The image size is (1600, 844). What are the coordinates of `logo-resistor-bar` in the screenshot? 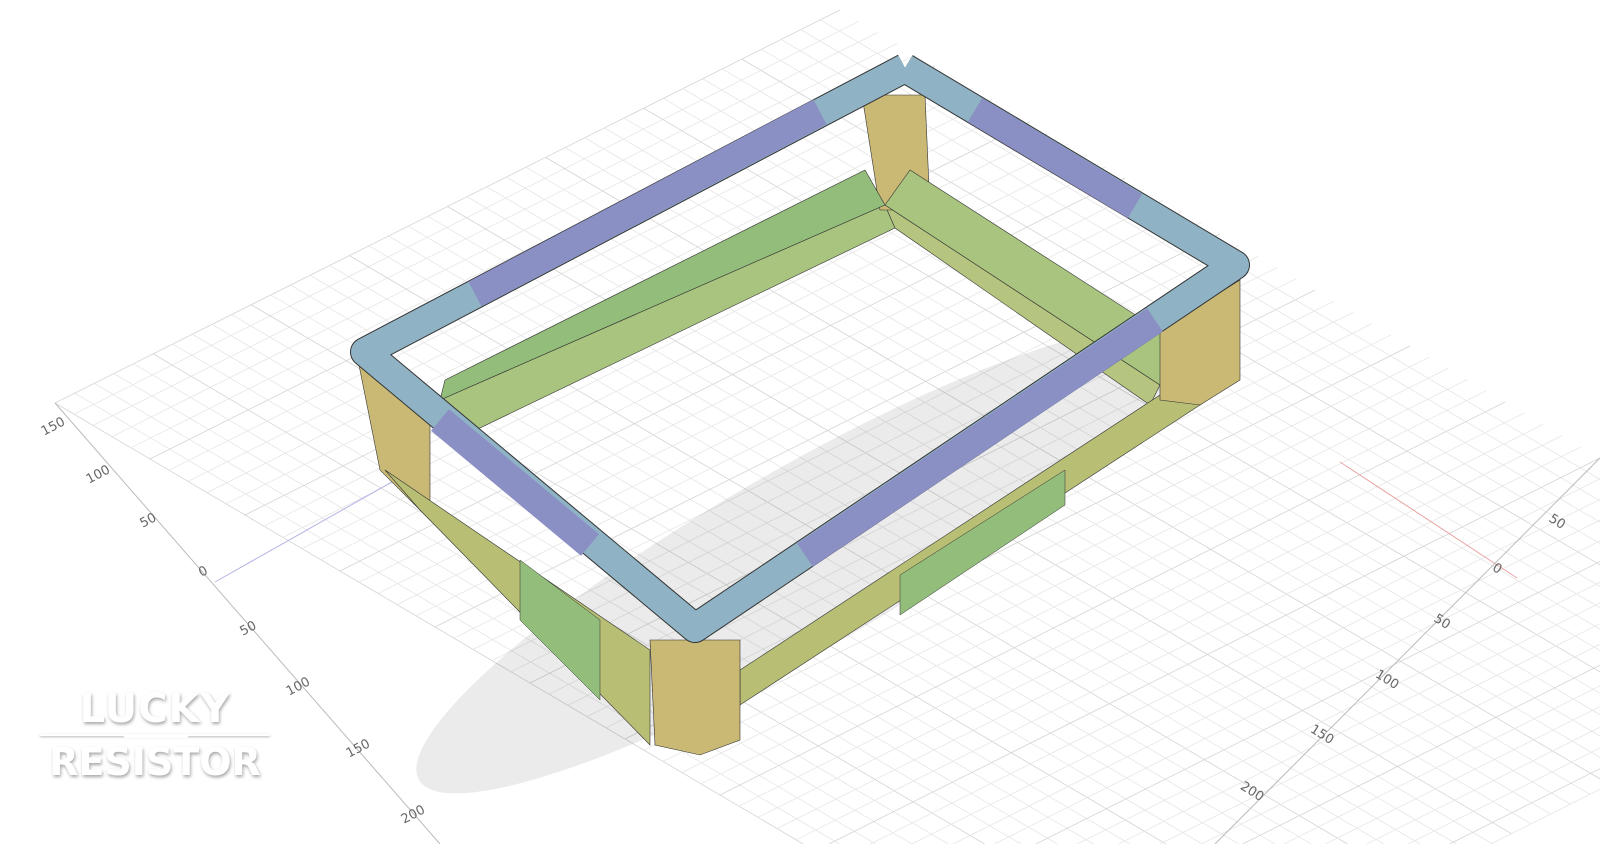 It's located at (155, 733).